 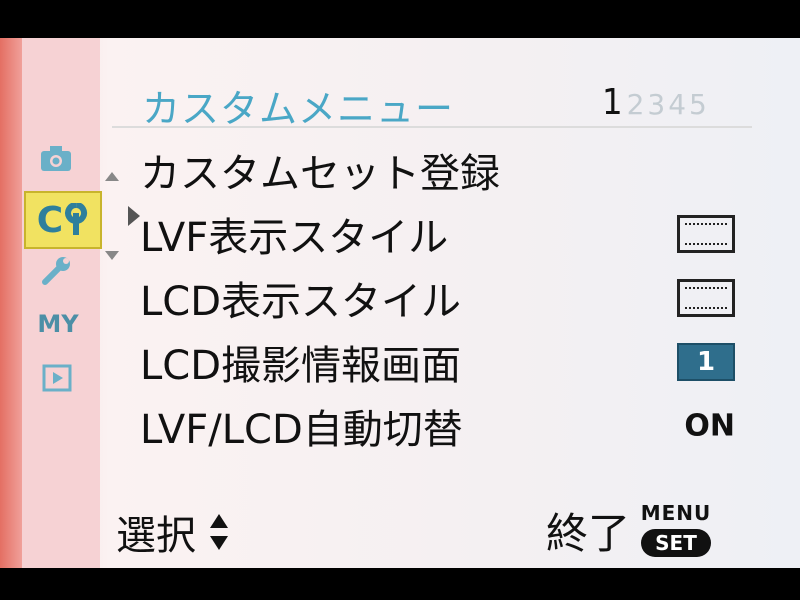 I want to click on setting-value: ON, so click(x=709, y=426).